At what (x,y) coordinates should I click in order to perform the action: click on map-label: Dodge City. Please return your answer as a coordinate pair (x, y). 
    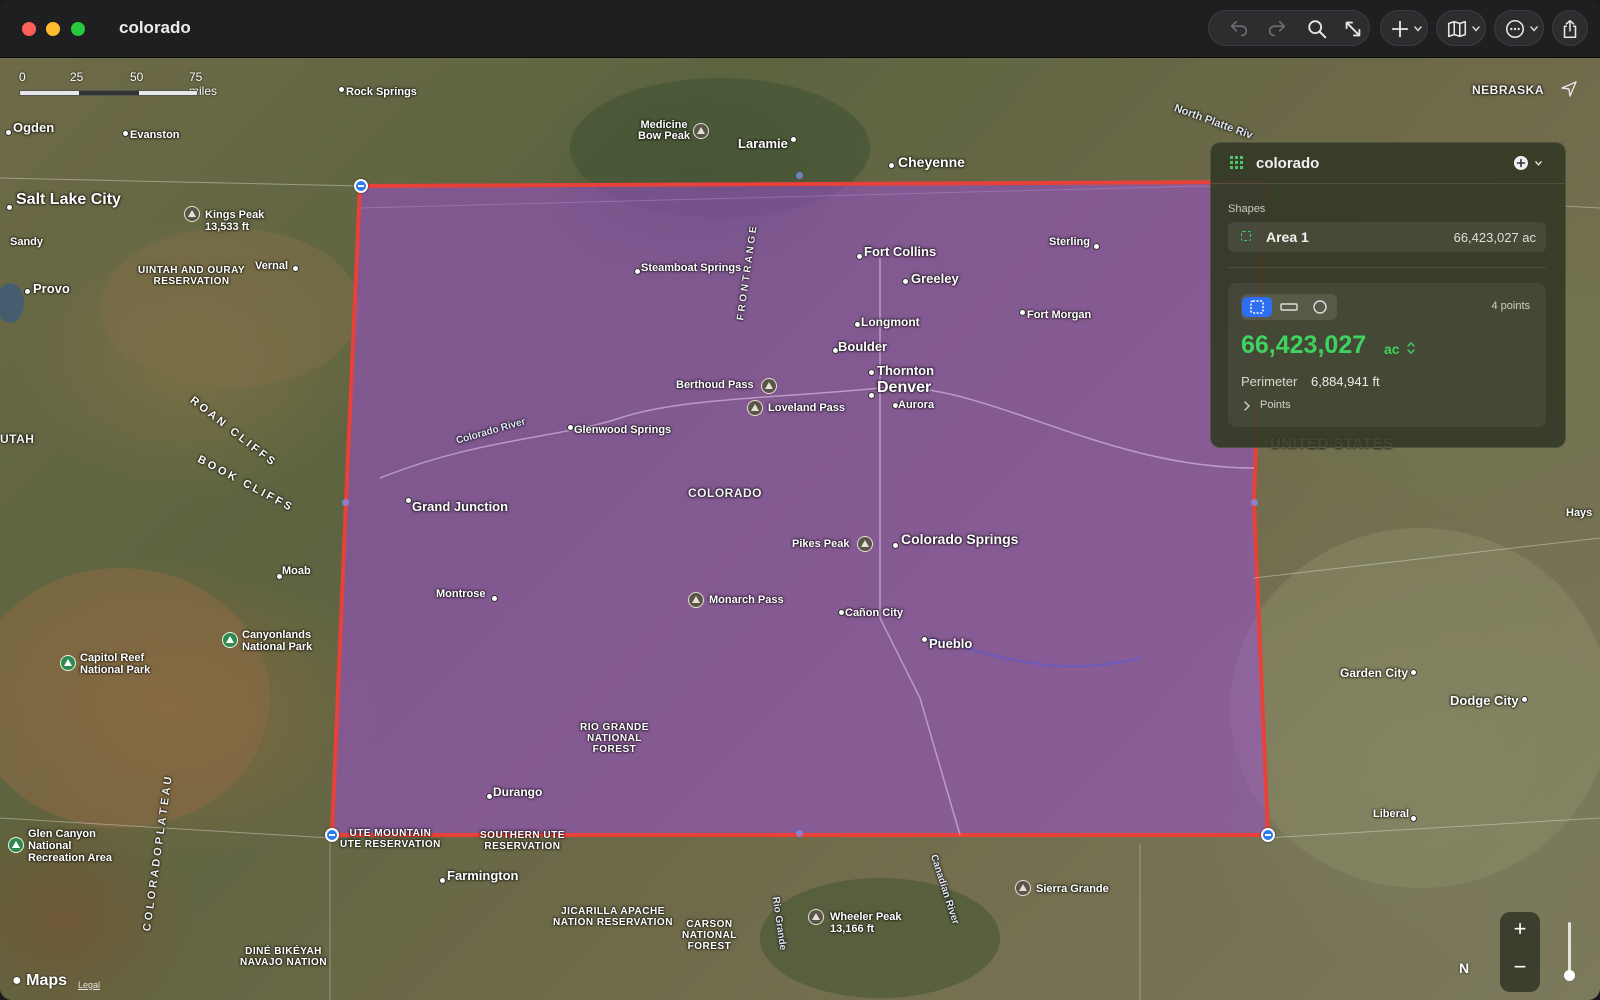
    Looking at the image, I should click on (1484, 700).